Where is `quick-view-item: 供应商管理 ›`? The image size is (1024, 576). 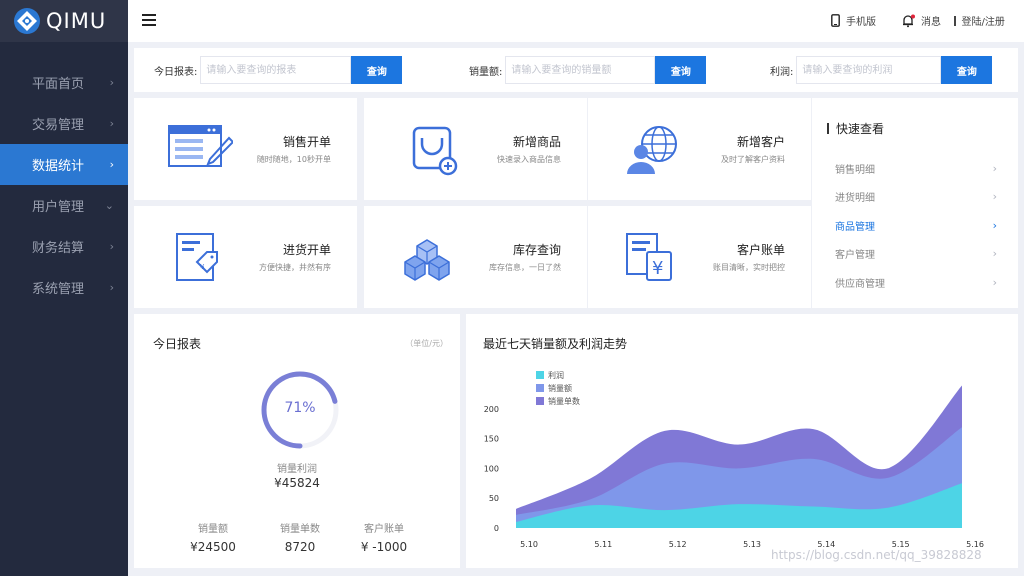
quick-view-item: 供应商管理 › is located at coordinates (916, 282).